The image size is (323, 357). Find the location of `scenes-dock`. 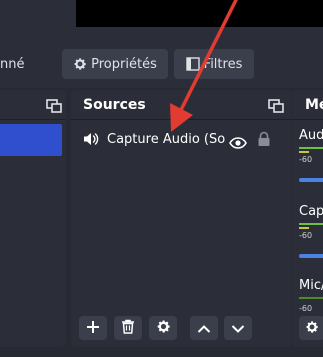

scenes-dock is located at coordinates (33, 218).